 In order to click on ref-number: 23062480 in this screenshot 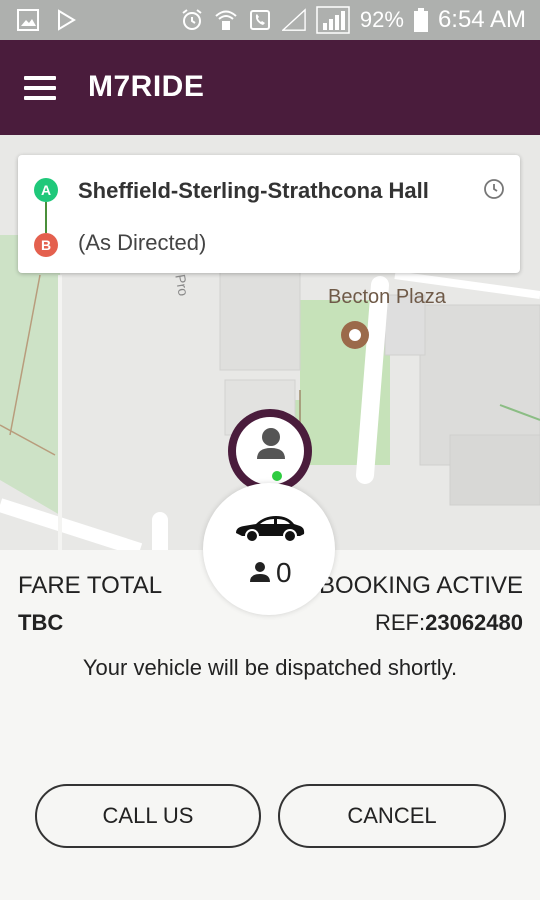, I will do `click(474, 622)`.